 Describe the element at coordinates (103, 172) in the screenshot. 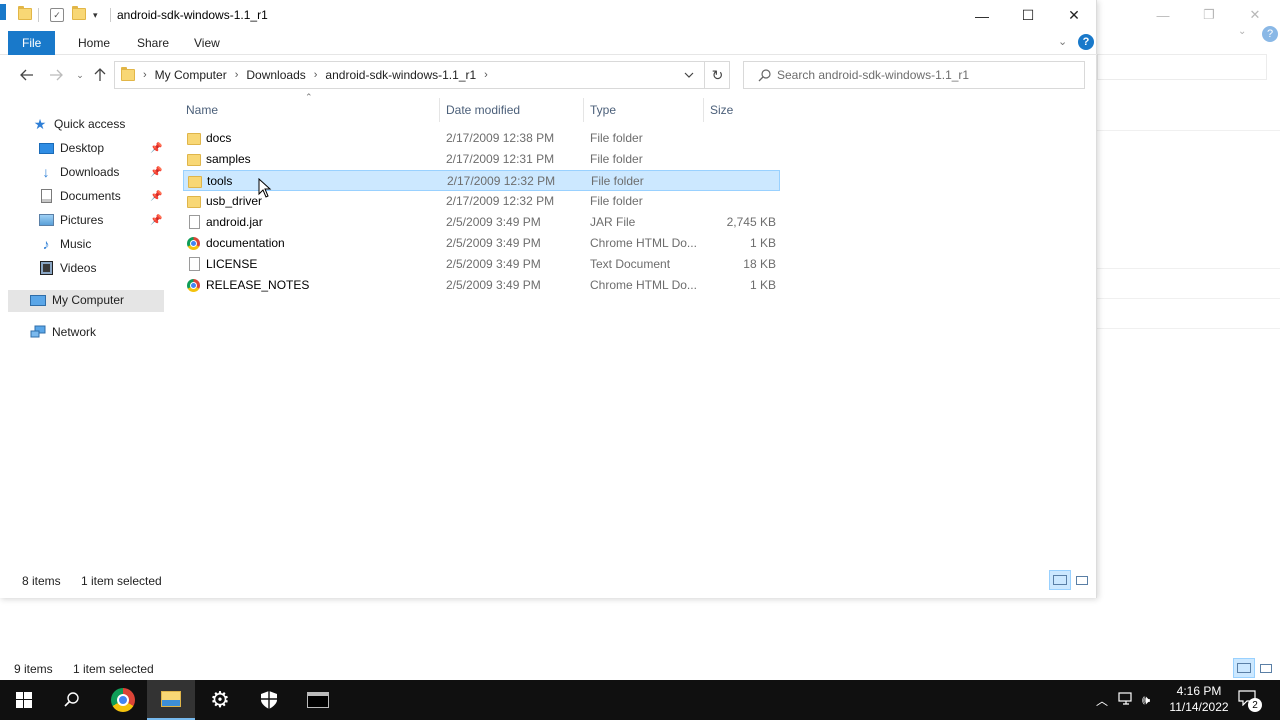

I see `nav-item-downloads: ↓ Downloads 📌` at that location.